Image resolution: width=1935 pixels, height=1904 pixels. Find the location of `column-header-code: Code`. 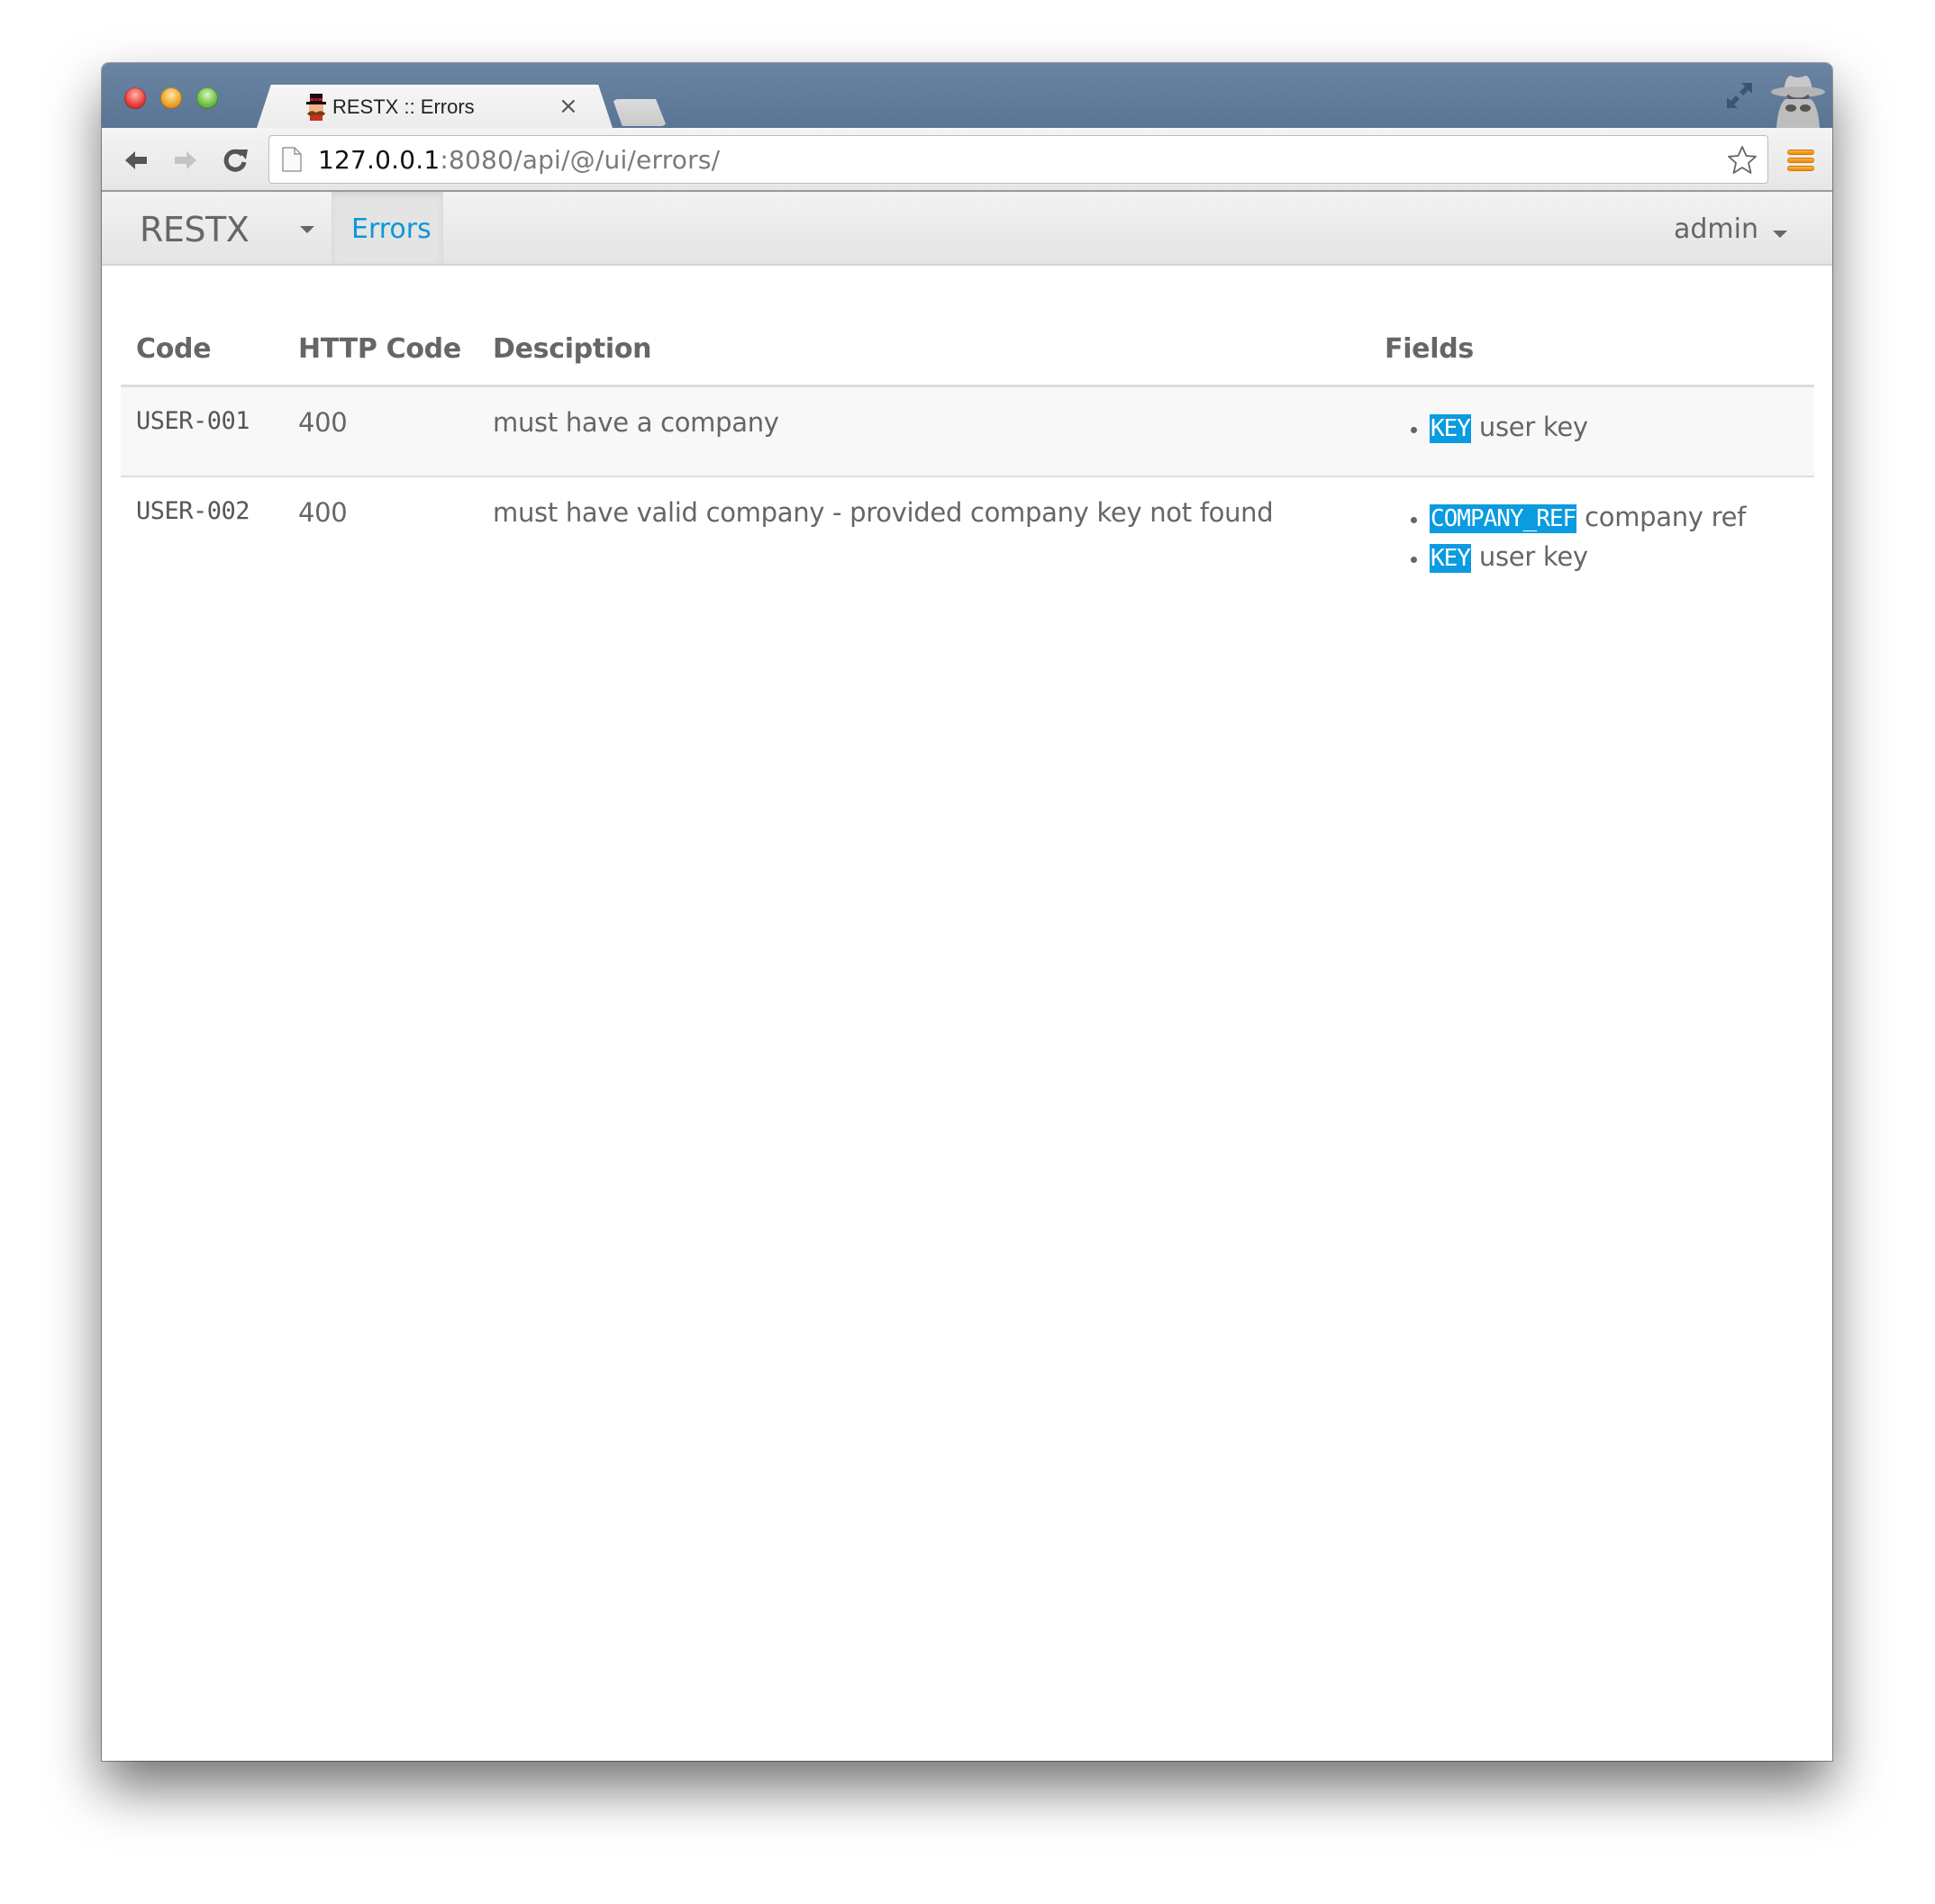

column-header-code: Code is located at coordinates (202, 349).